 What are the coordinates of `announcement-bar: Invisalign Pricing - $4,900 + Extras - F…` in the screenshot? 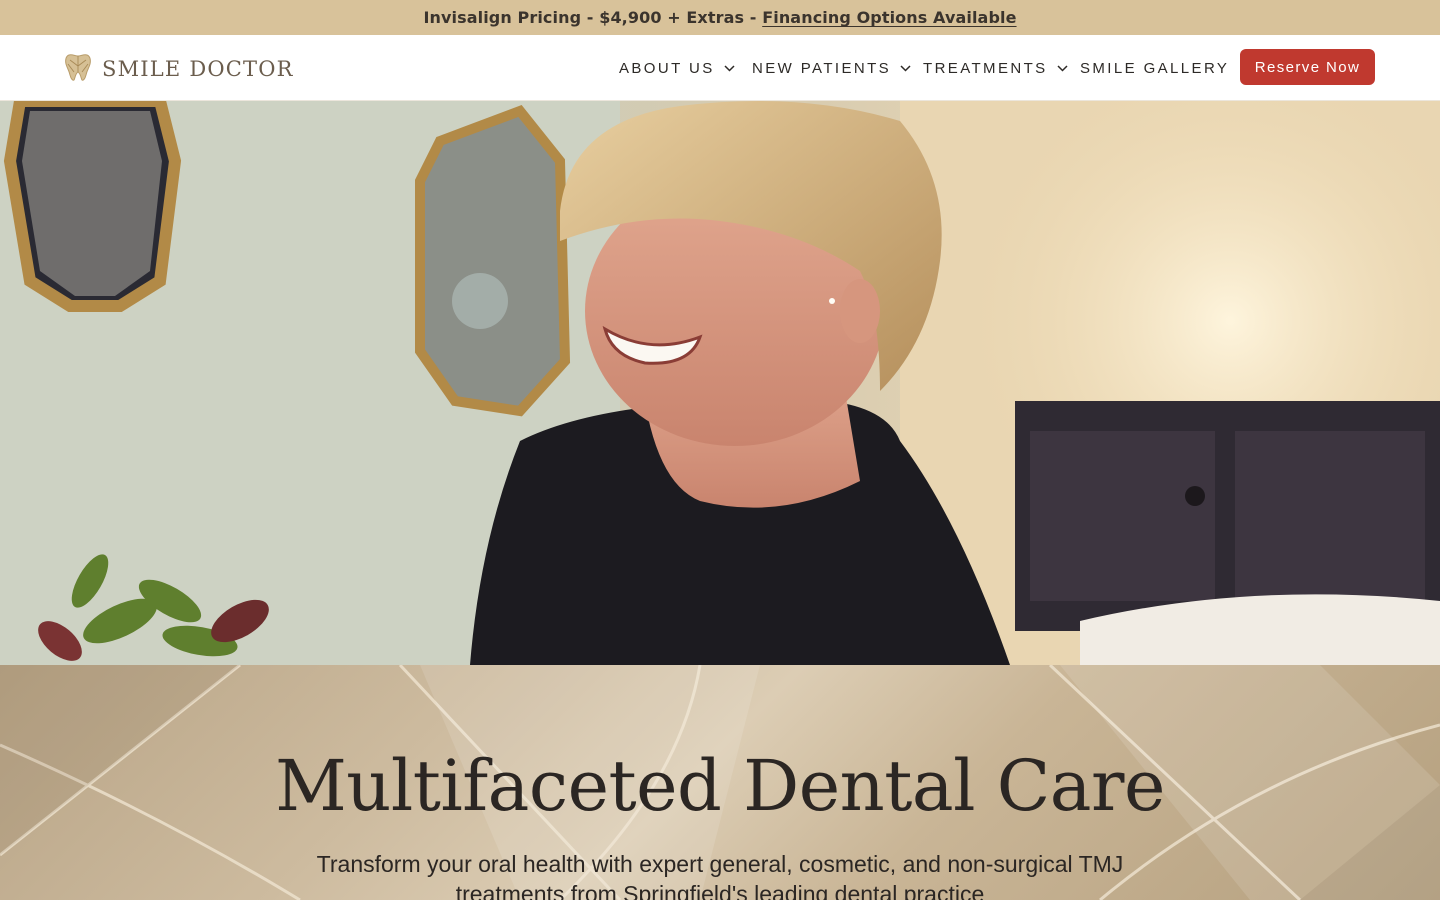 It's located at (720, 17).